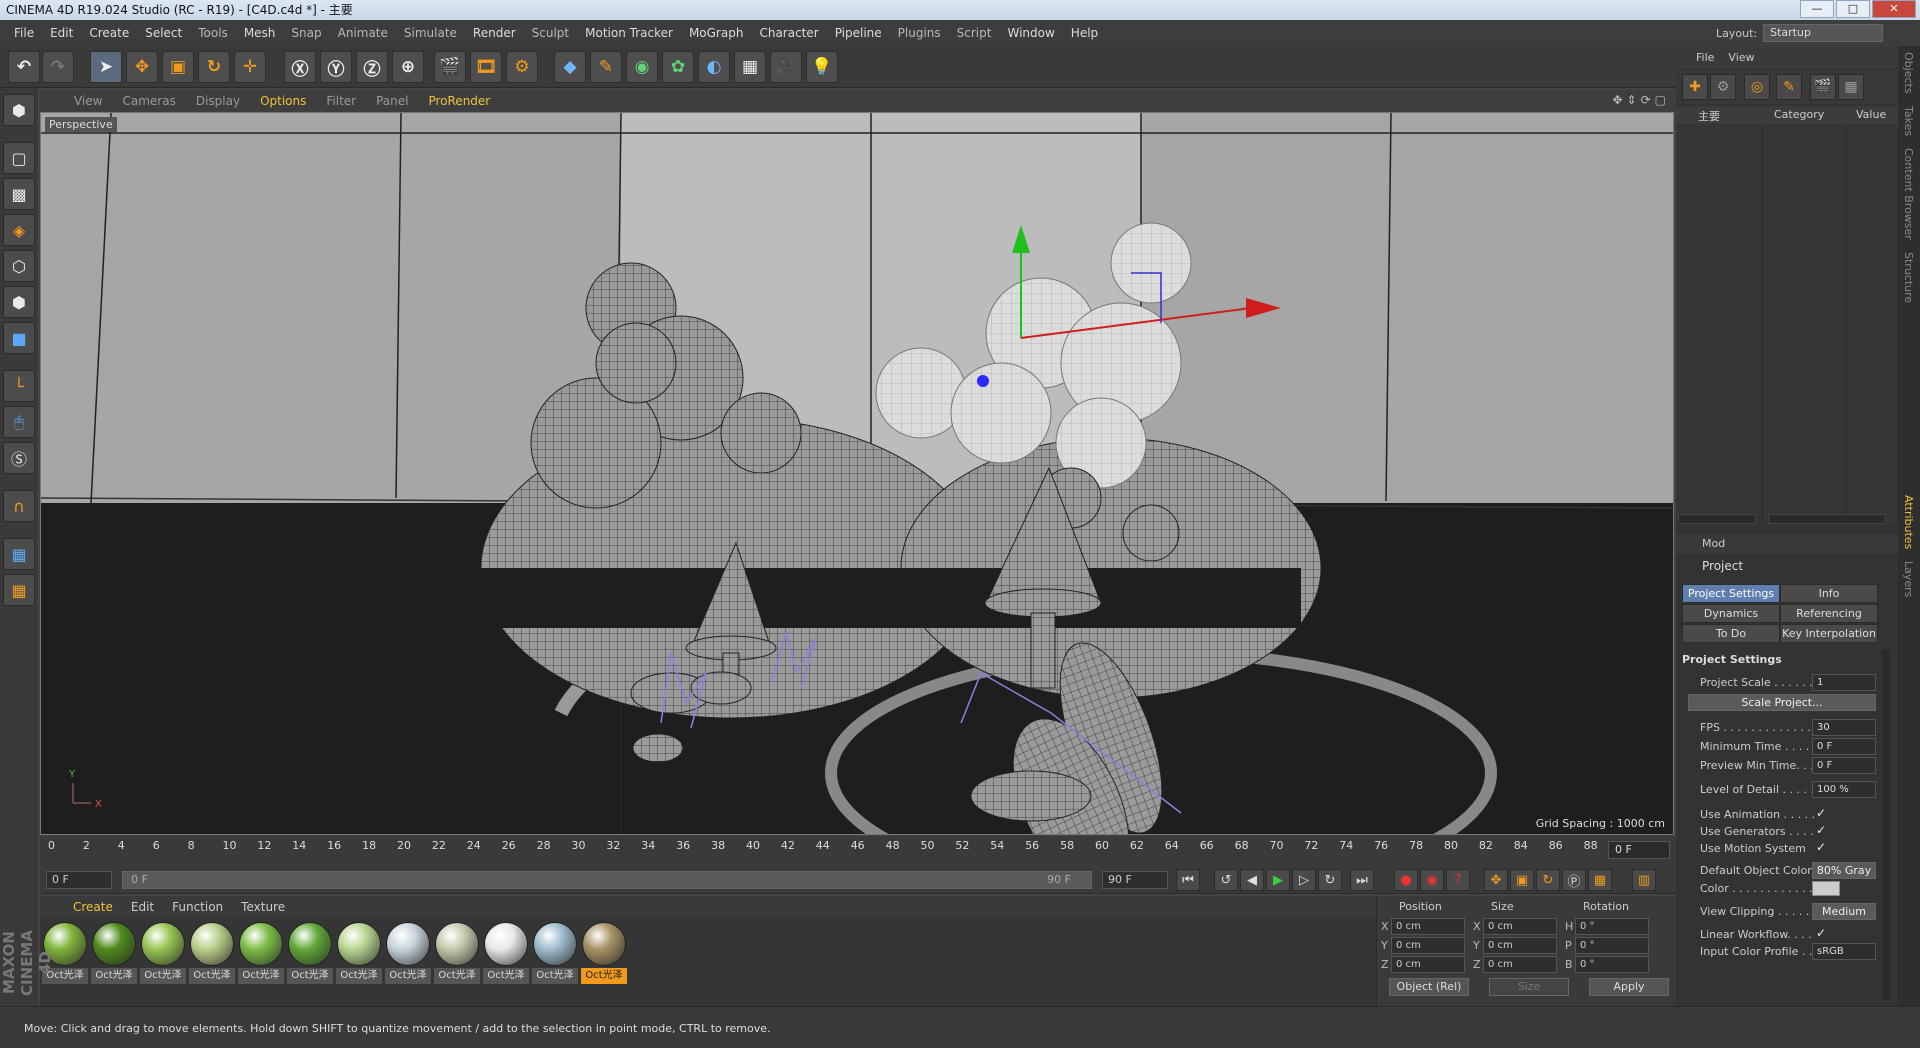 Image resolution: width=1920 pixels, height=1048 pixels. Describe the element at coordinates (1908, 121) in the screenshot. I see `side-tab-takes: Takes` at that location.